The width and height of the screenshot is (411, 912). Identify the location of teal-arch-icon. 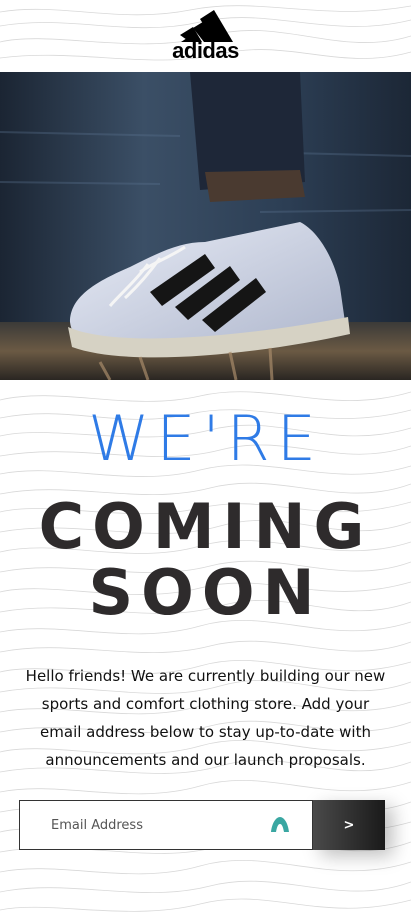
(280, 824).